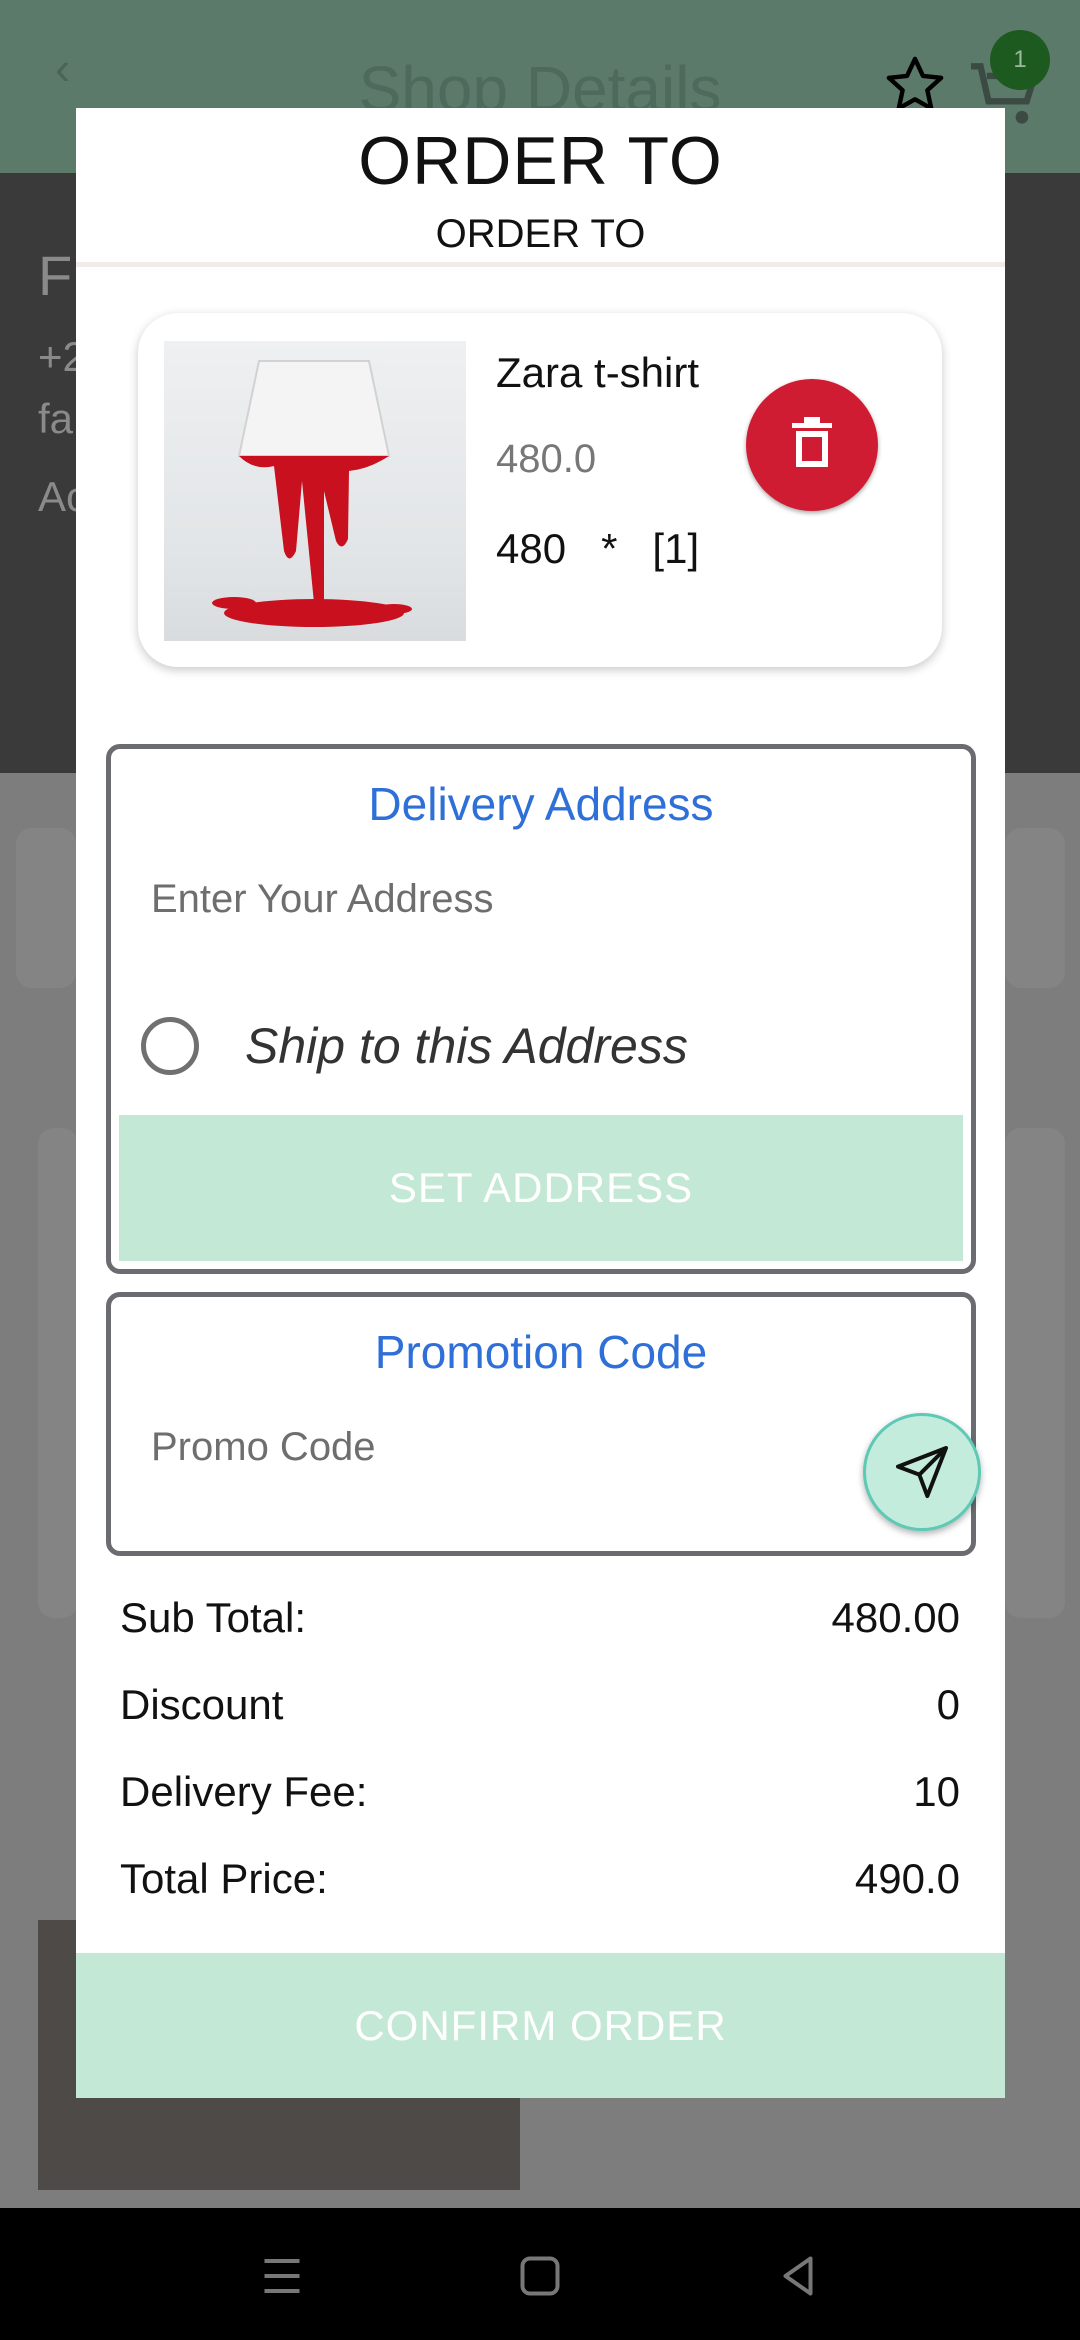 The image size is (1080, 2340). Describe the element at coordinates (282, 2276) in the screenshot. I see `recent-apps-icon` at that location.